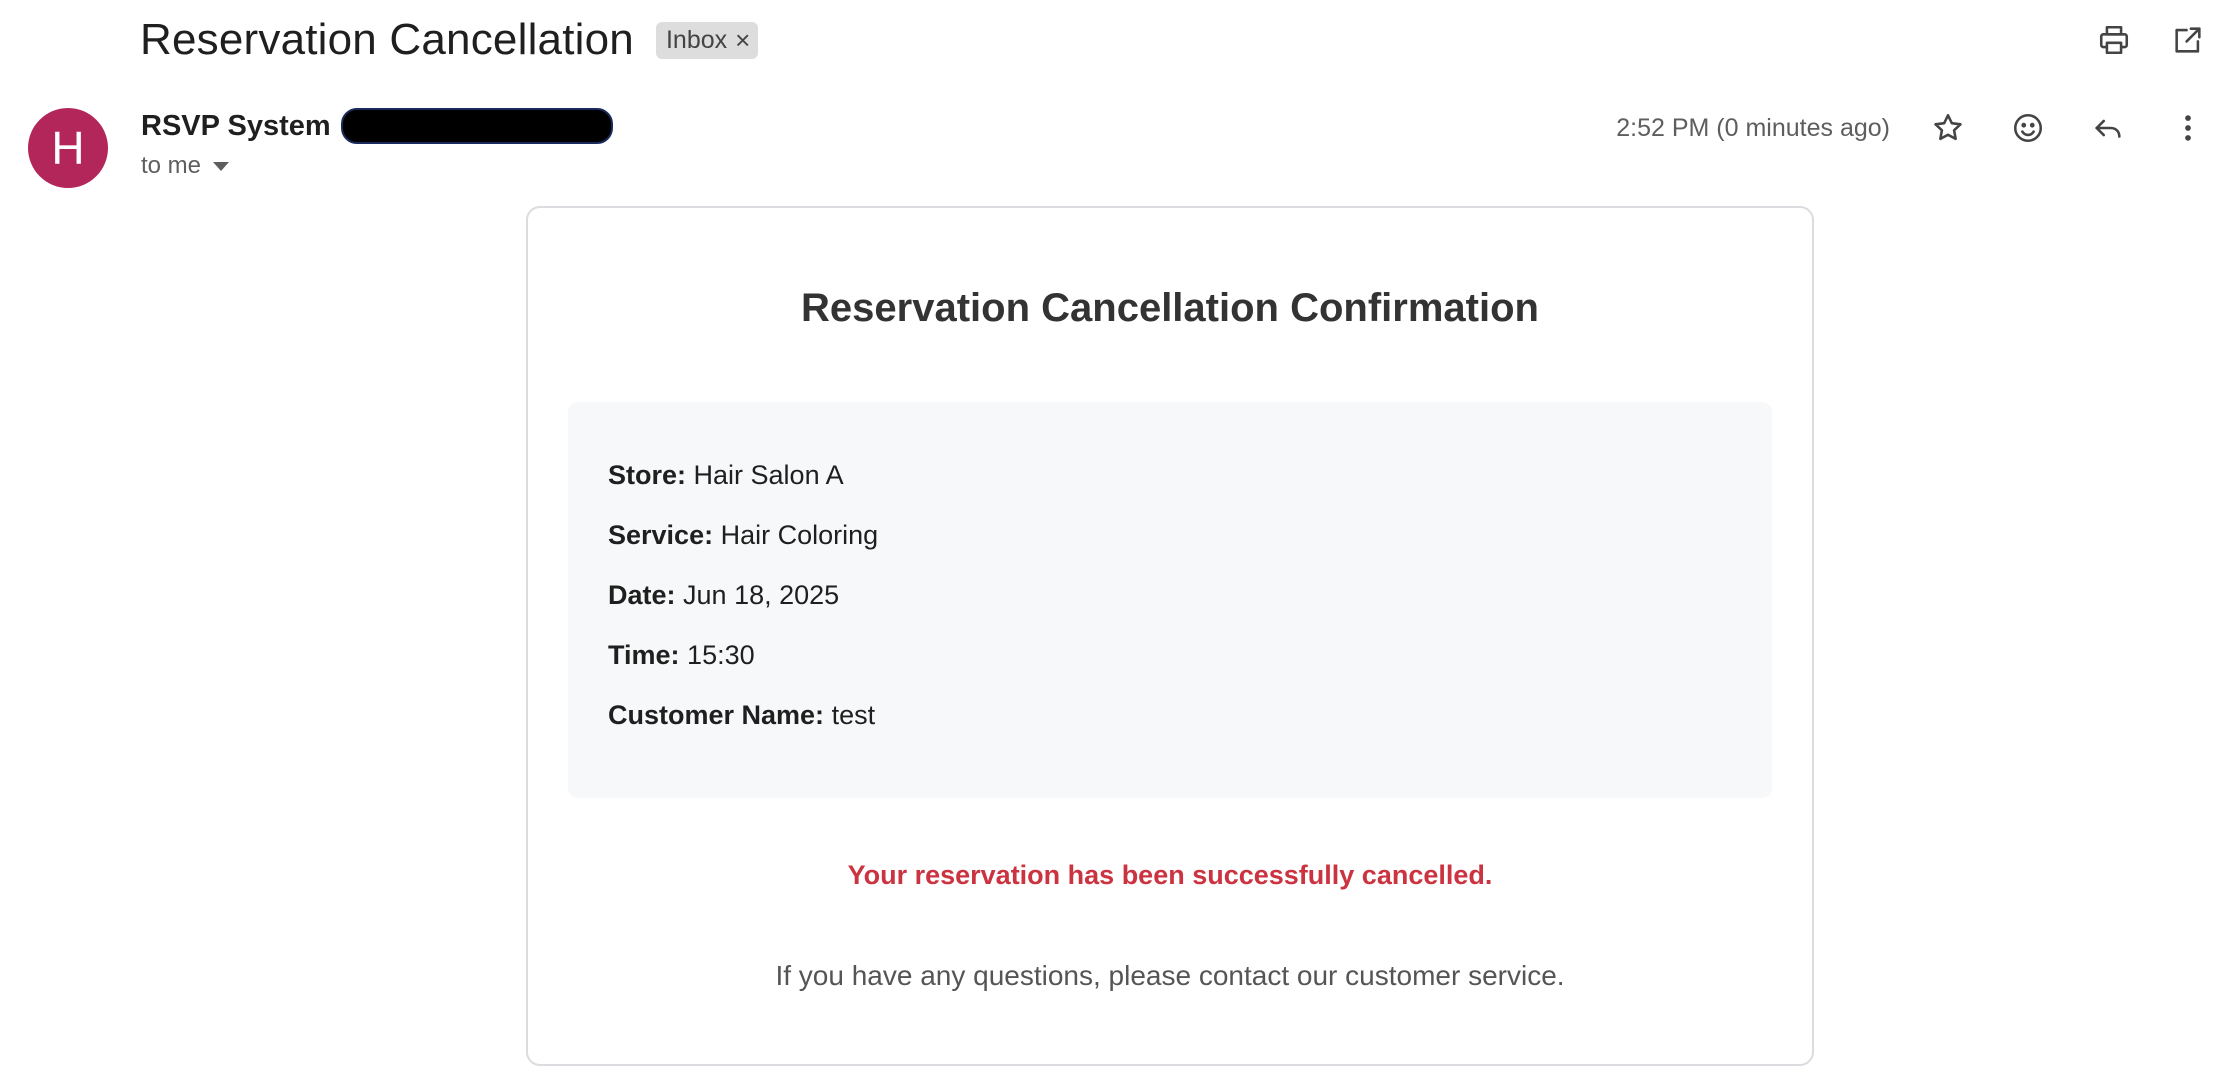 The width and height of the screenshot is (2230, 1076). Describe the element at coordinates (221, 166) in the screenshot. I see `caret-down-icon` at that location.